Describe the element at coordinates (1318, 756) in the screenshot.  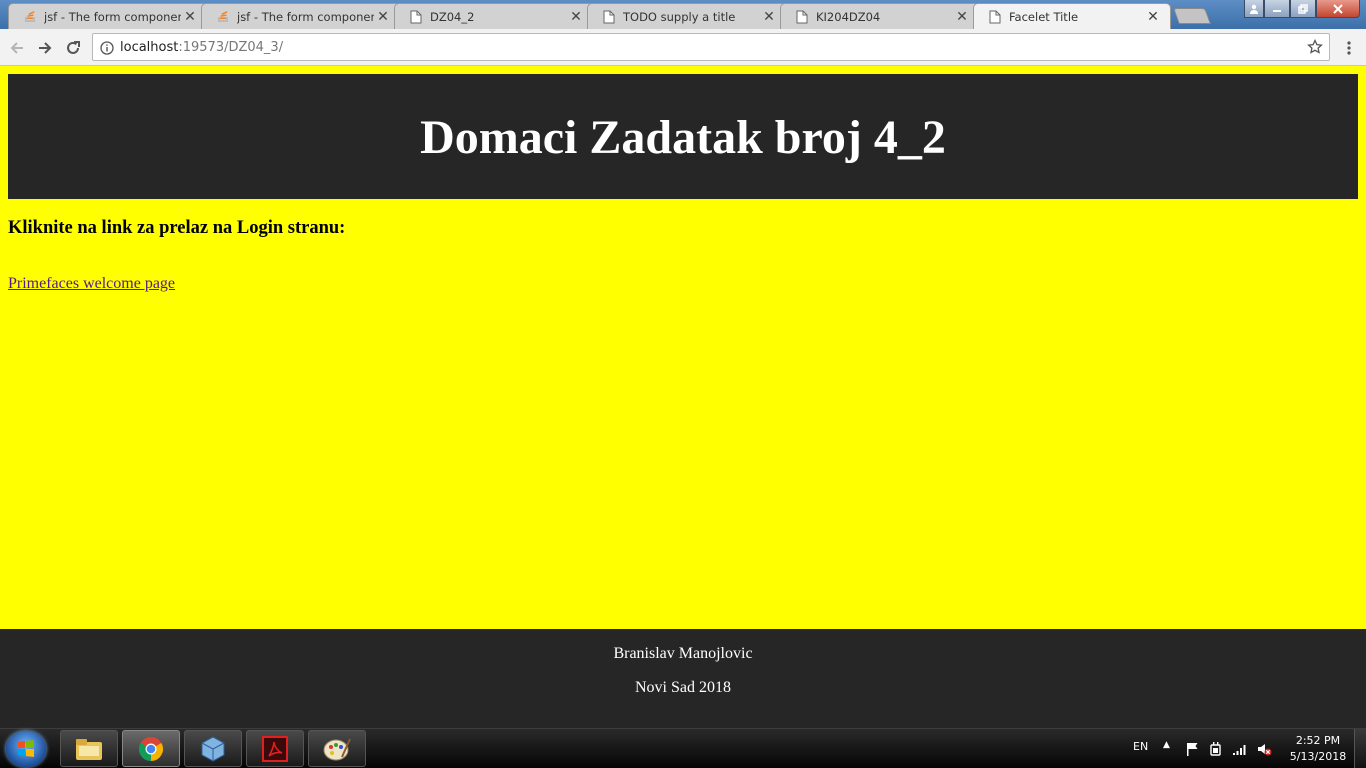
I see `clock-date: 5/13/2018` at that location.